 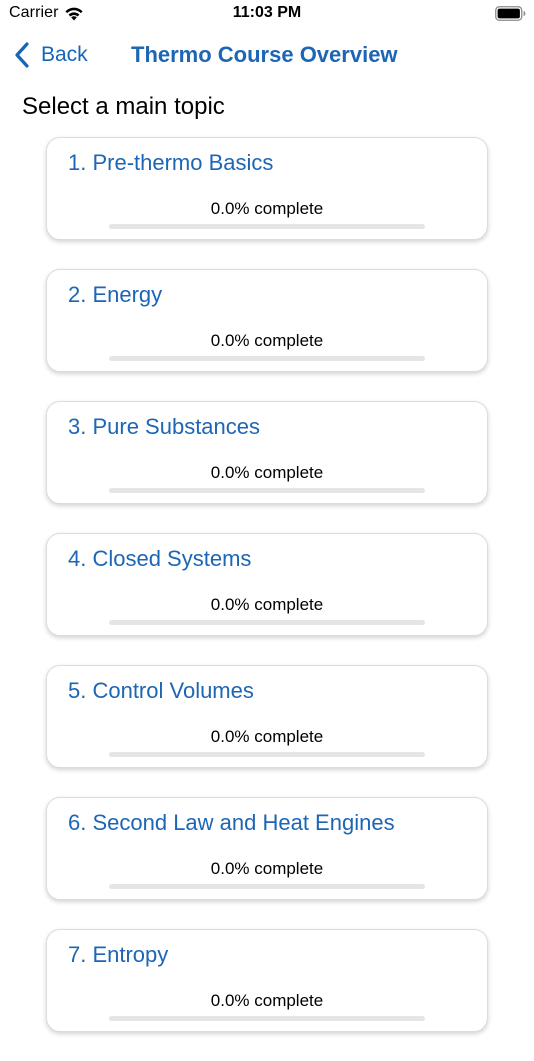 What do you see at coordinates (267, 980) in the screenshot?
I see `topic-card-entropy: 7. Entropy 0.0% complete` at bounding box center [267, 980].